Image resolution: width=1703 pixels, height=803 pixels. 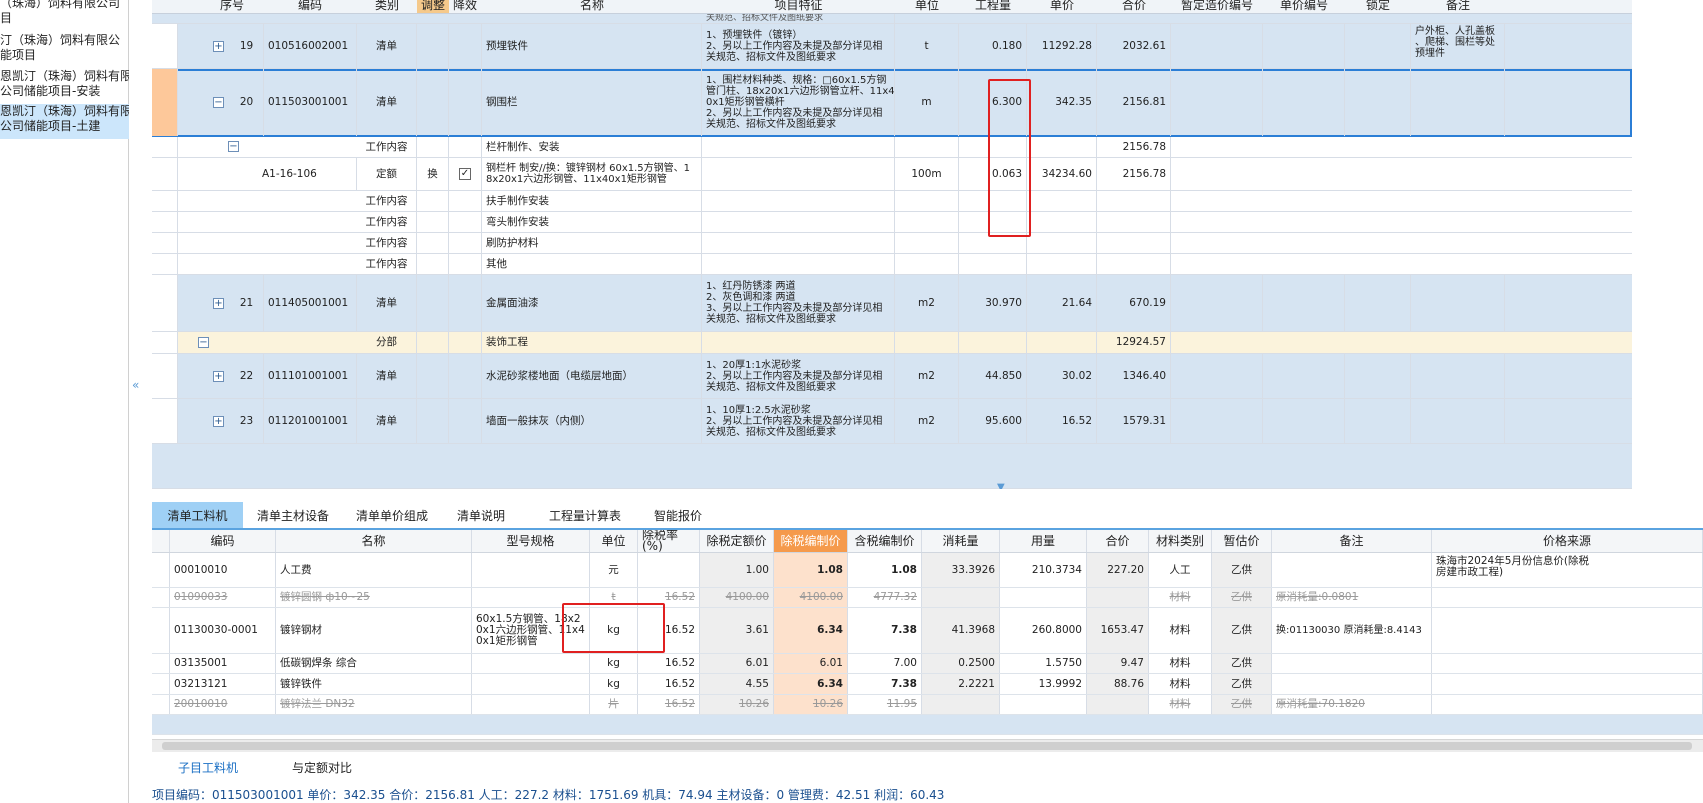 I want to click on header-price-source: 价格来源, so click(x=1567, y=541).